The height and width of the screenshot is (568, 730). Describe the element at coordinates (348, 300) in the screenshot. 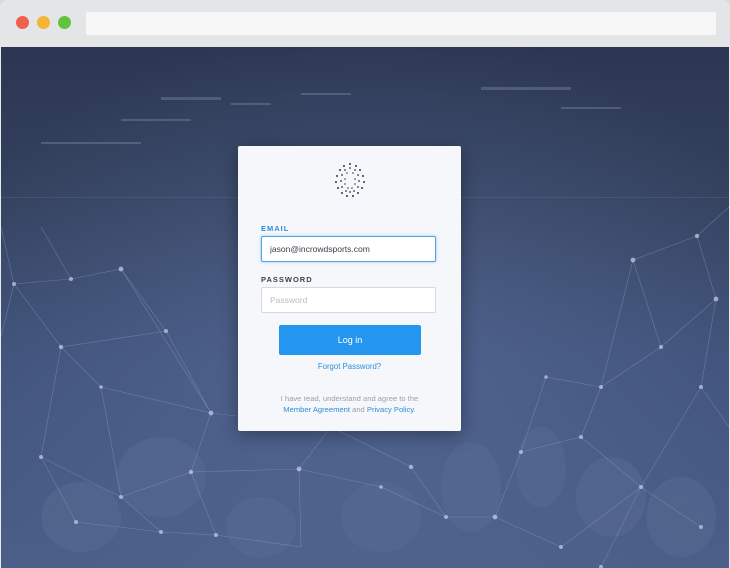

I see `password-field` at that location.